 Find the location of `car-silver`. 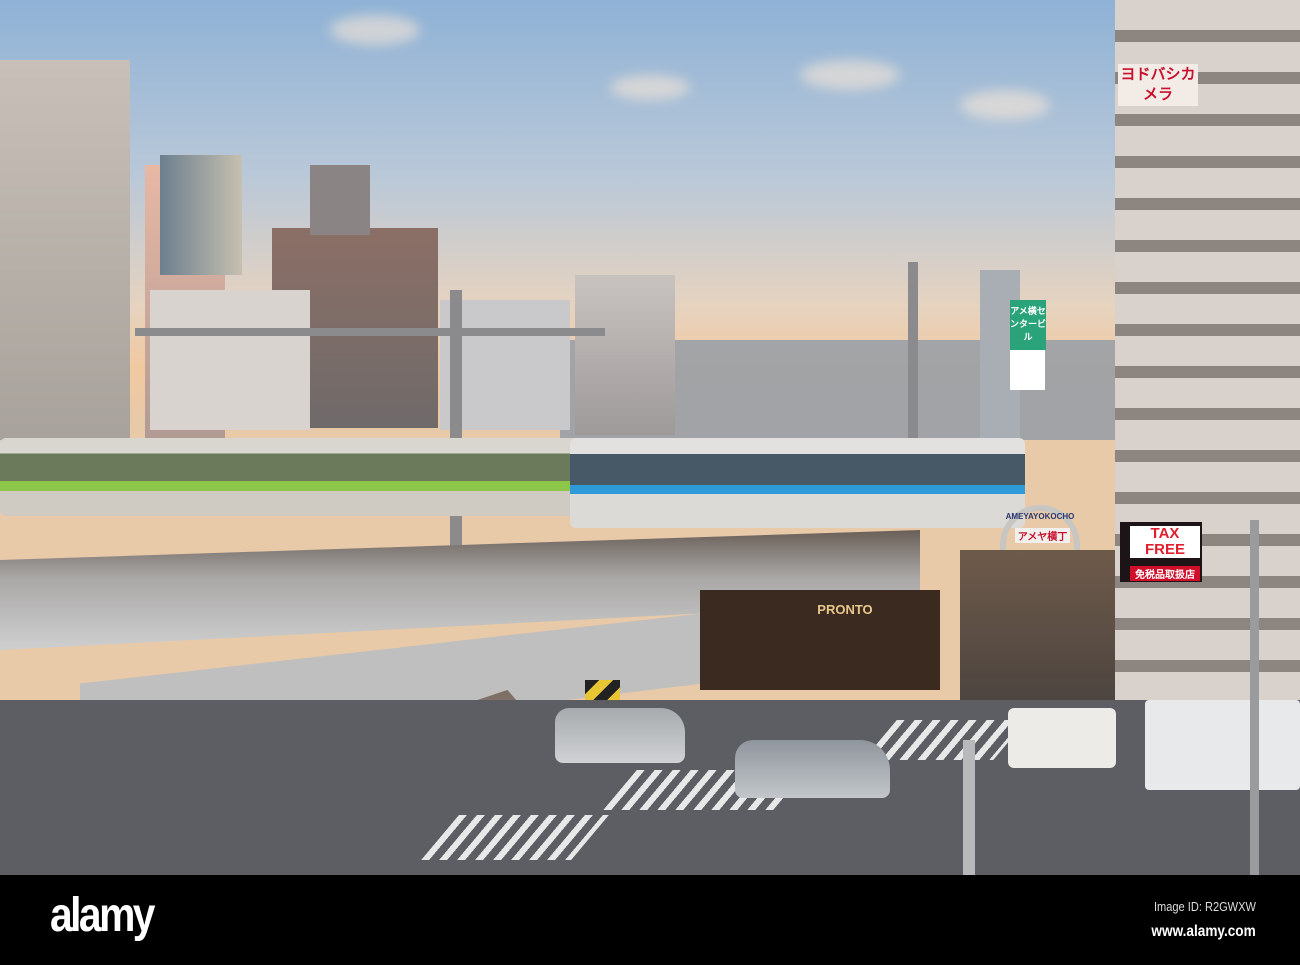

car-silver is located at coordinates (812, 769).